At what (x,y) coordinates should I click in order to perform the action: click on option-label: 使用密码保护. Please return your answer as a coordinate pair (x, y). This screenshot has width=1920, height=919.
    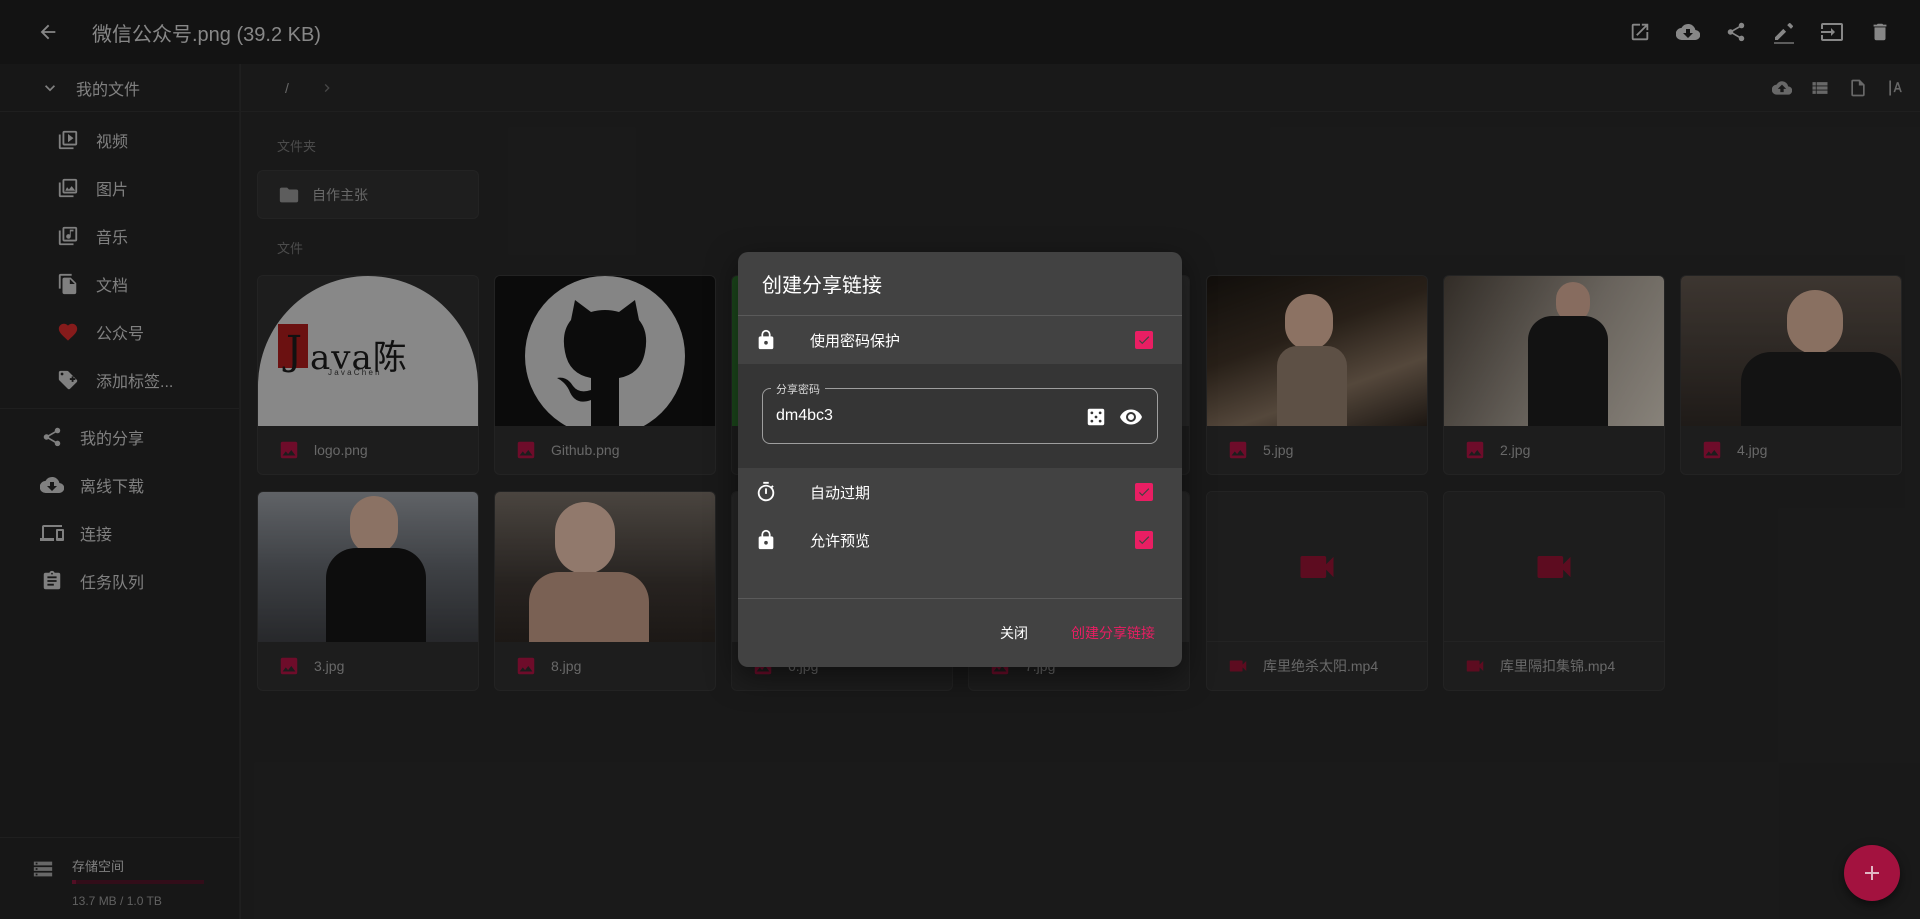
    Looking at the image, I should click on (855, 341).